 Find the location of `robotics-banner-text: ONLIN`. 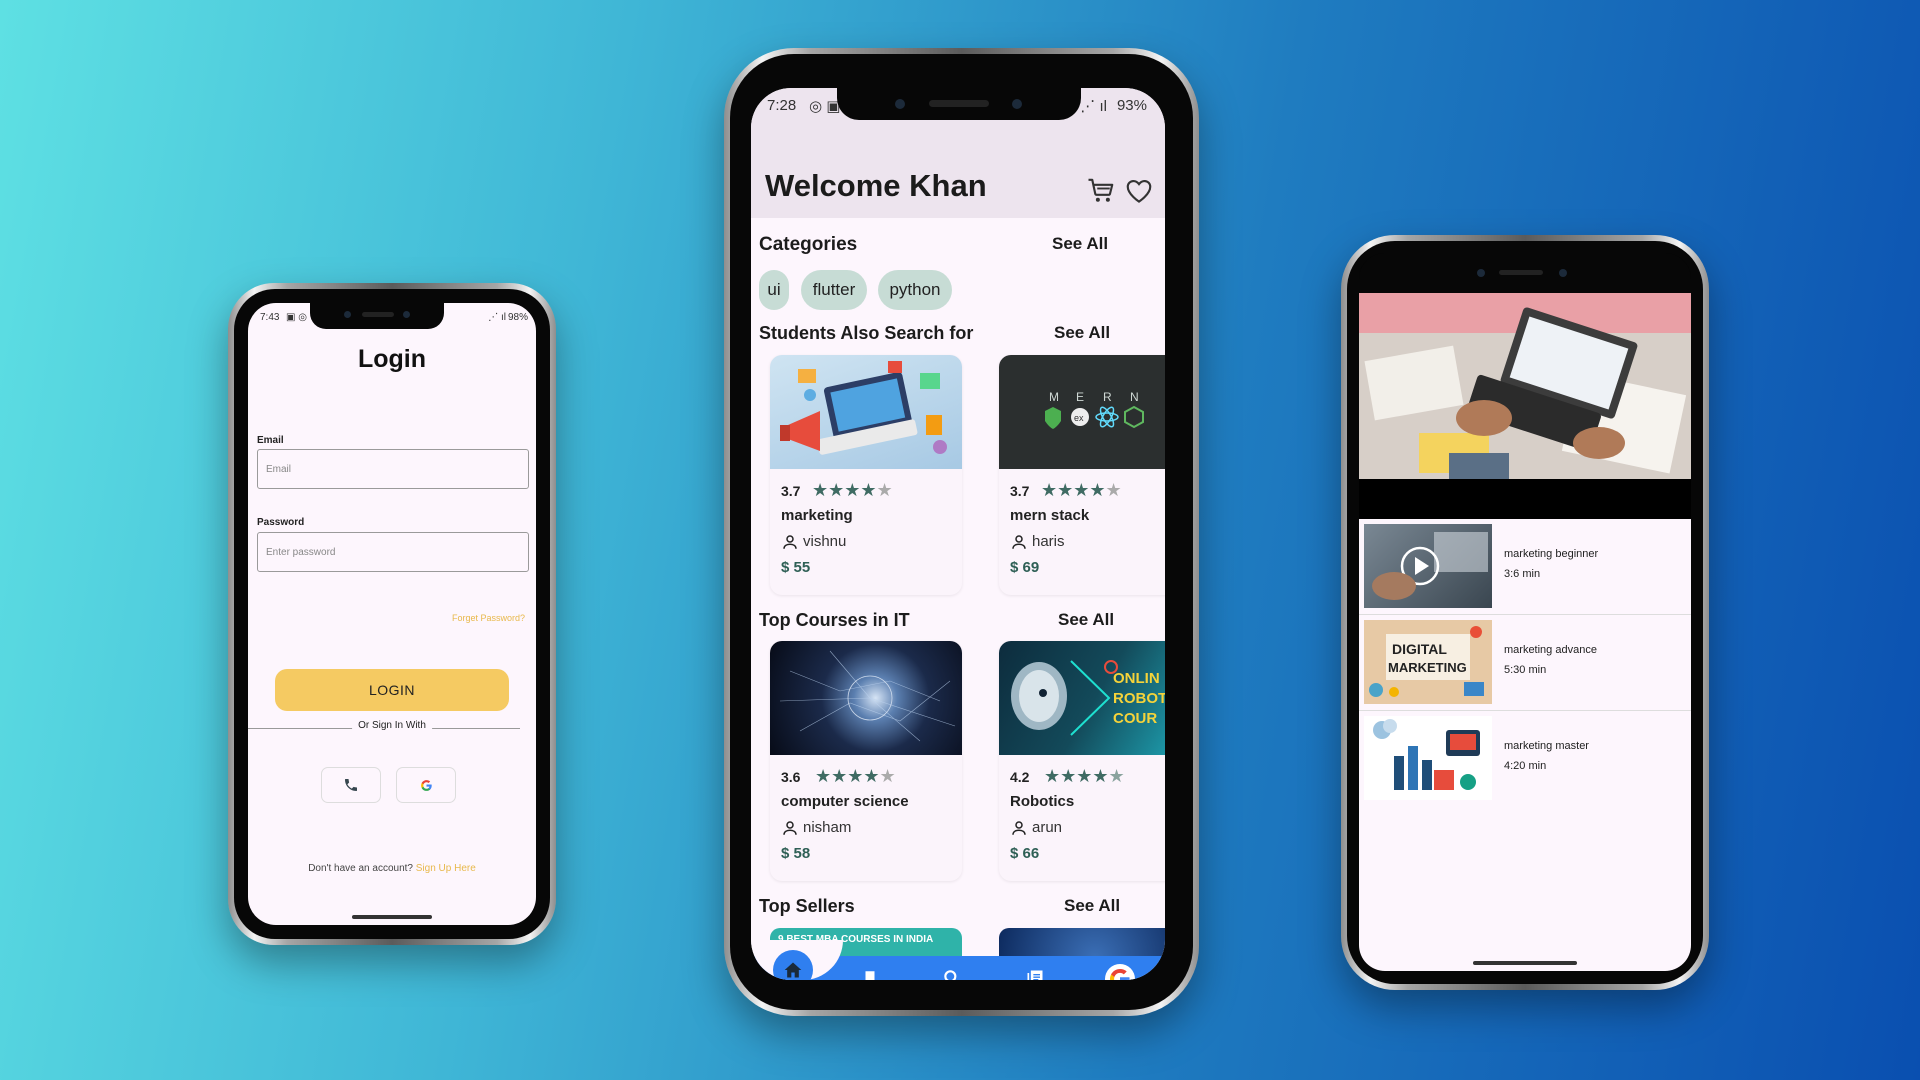

robotics-banner-text: ONLIN is located at coordinates (1136, 678).